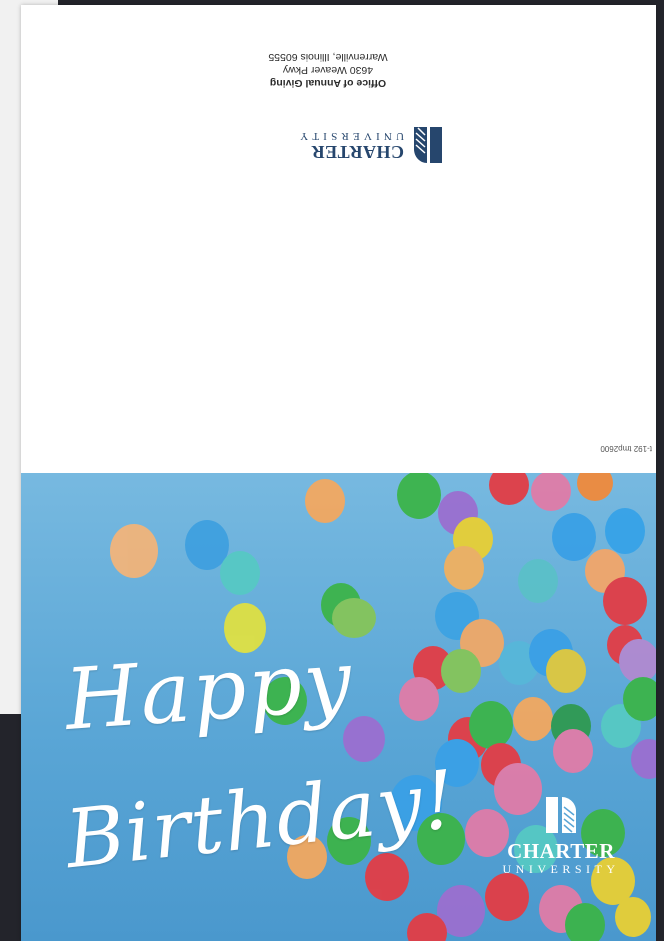 The image size is (664, 941). Describe the element at coordinates (561, 851) in the screenshot. I see `front-logo-word: CHARTER` at that location.